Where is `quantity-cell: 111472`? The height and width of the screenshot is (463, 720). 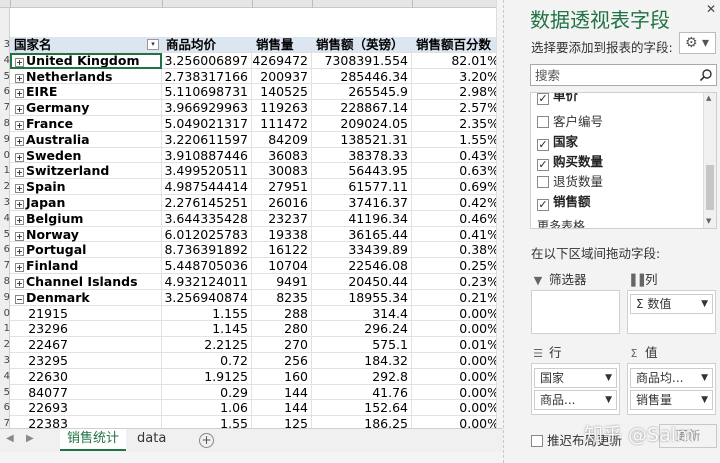 quantity-cell: 111472 is located at coordinates (282, 124).